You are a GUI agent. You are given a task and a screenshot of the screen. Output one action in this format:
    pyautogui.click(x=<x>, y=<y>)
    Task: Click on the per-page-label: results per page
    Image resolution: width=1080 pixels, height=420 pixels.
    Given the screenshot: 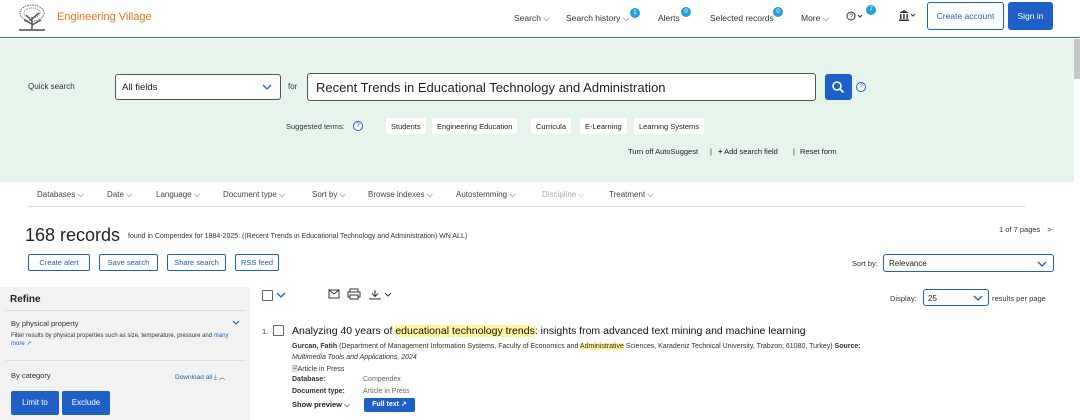 What is the action you would take?
    pyautogui.click(x=1019, y=298)
    